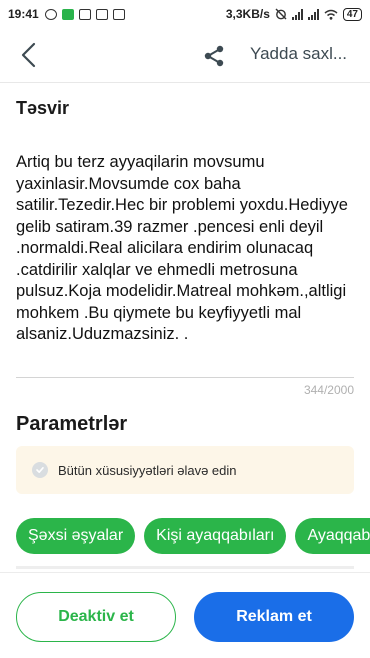 The height and width of the screenshot is (658, 370). I want to click on notification-icons, so click(84, 14).